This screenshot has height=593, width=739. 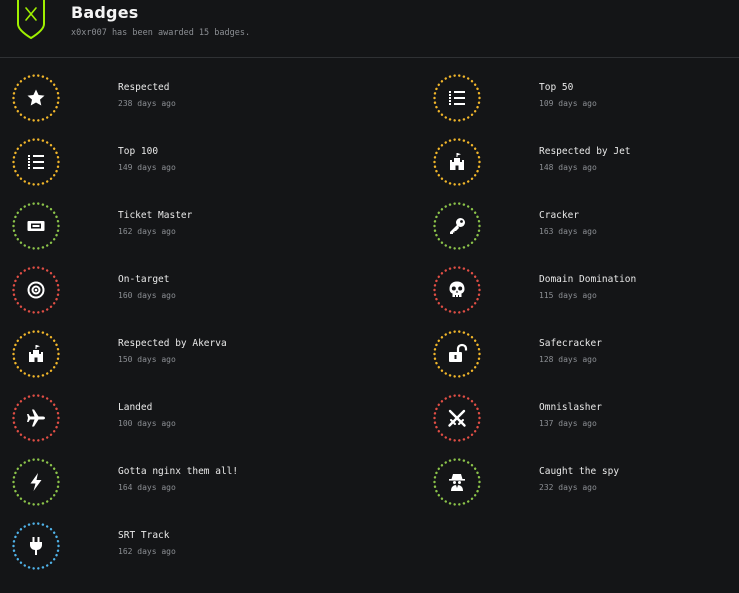 I want to click on skull-icon, so click(x=457, y=289).